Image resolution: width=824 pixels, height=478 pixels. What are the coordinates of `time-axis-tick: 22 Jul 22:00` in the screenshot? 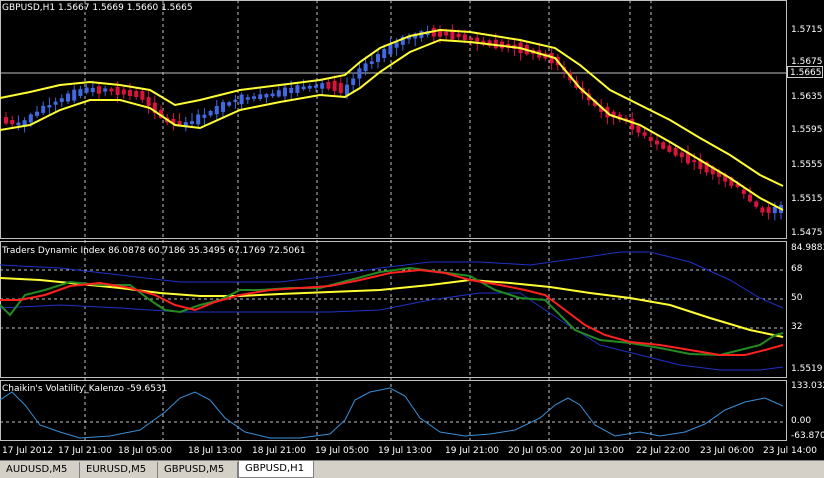 It's located at (663, 451).